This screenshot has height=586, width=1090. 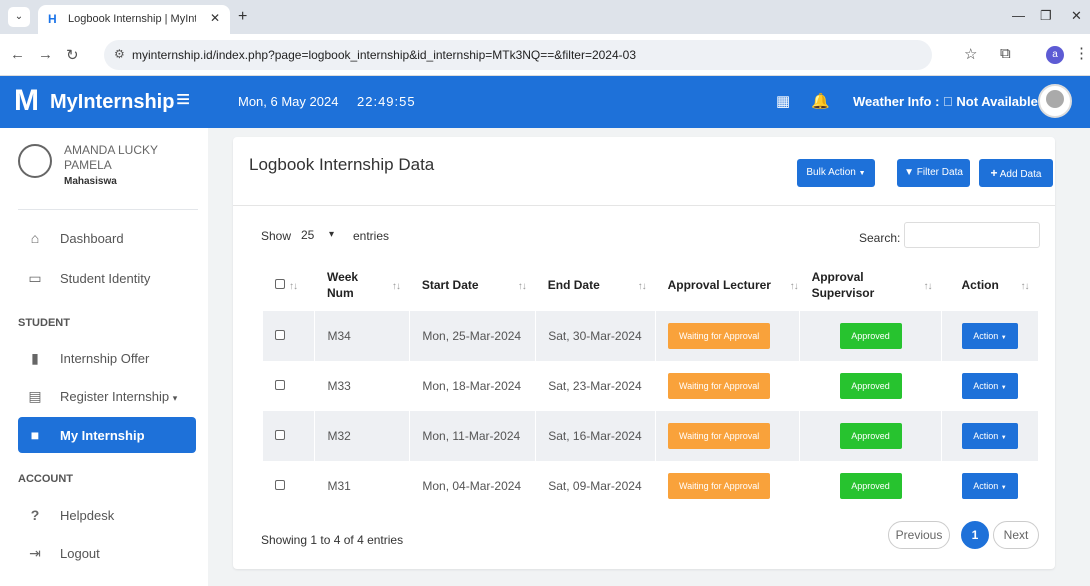 I want to click on start-date-cell: Mon, 25-Mar-2024, so click(x=473, y=336).